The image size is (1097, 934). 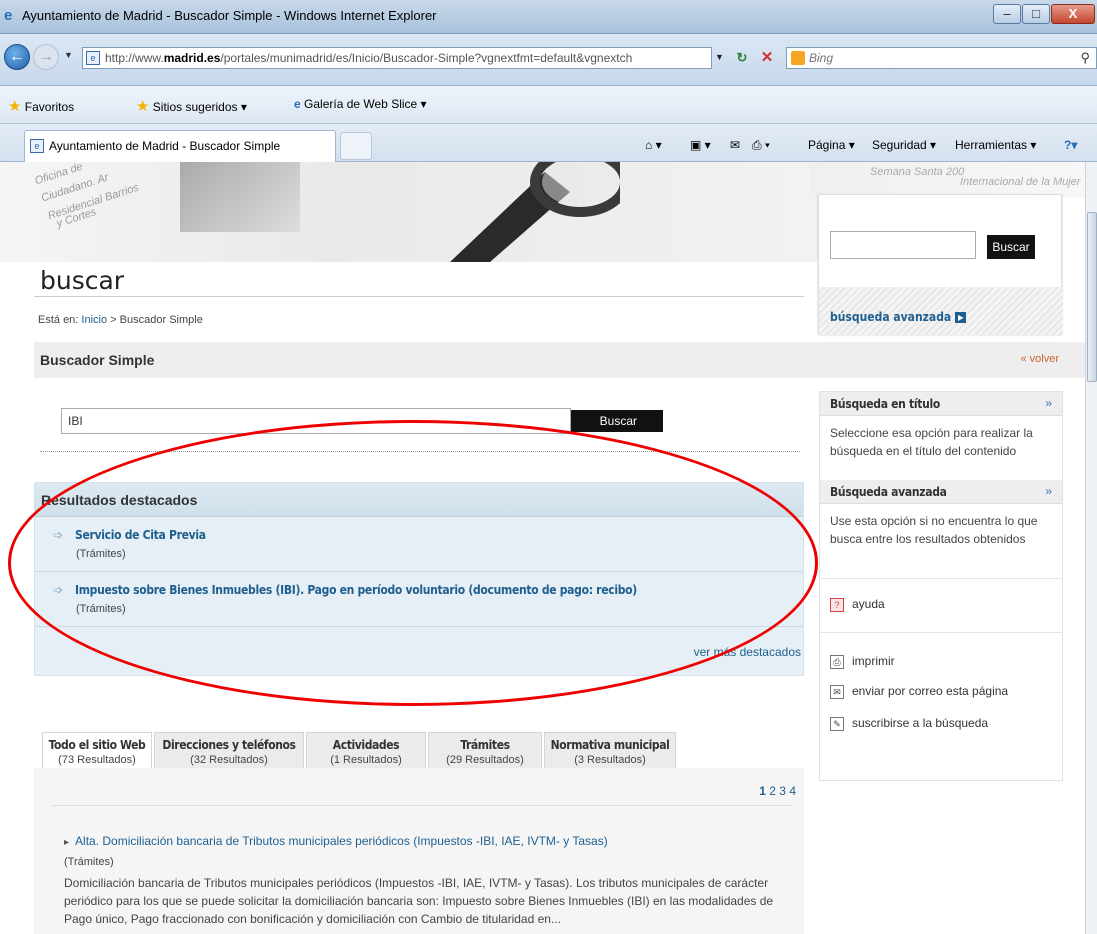 I want to click on ie-page-icon: e, so click(x=297, y=104).